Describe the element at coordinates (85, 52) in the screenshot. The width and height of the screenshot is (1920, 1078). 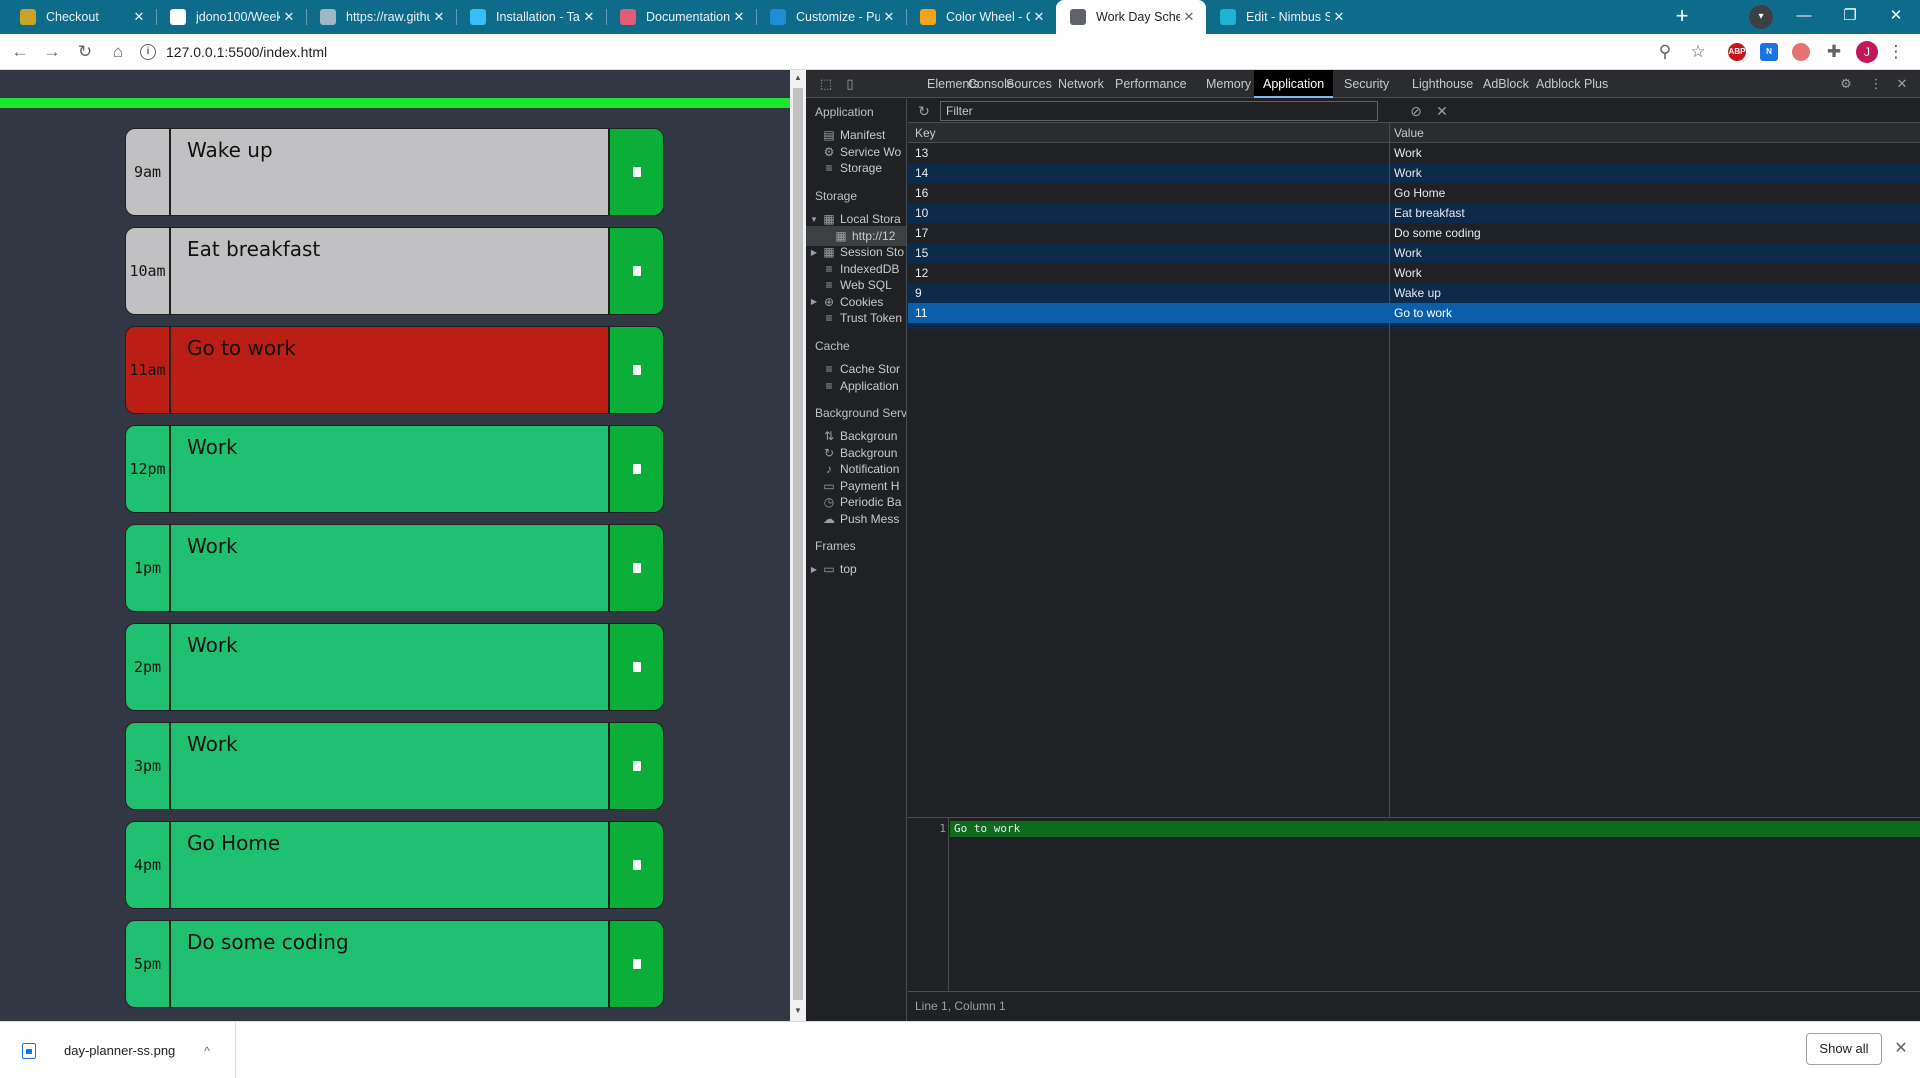
I see `reload-icon: ↻` at that location.